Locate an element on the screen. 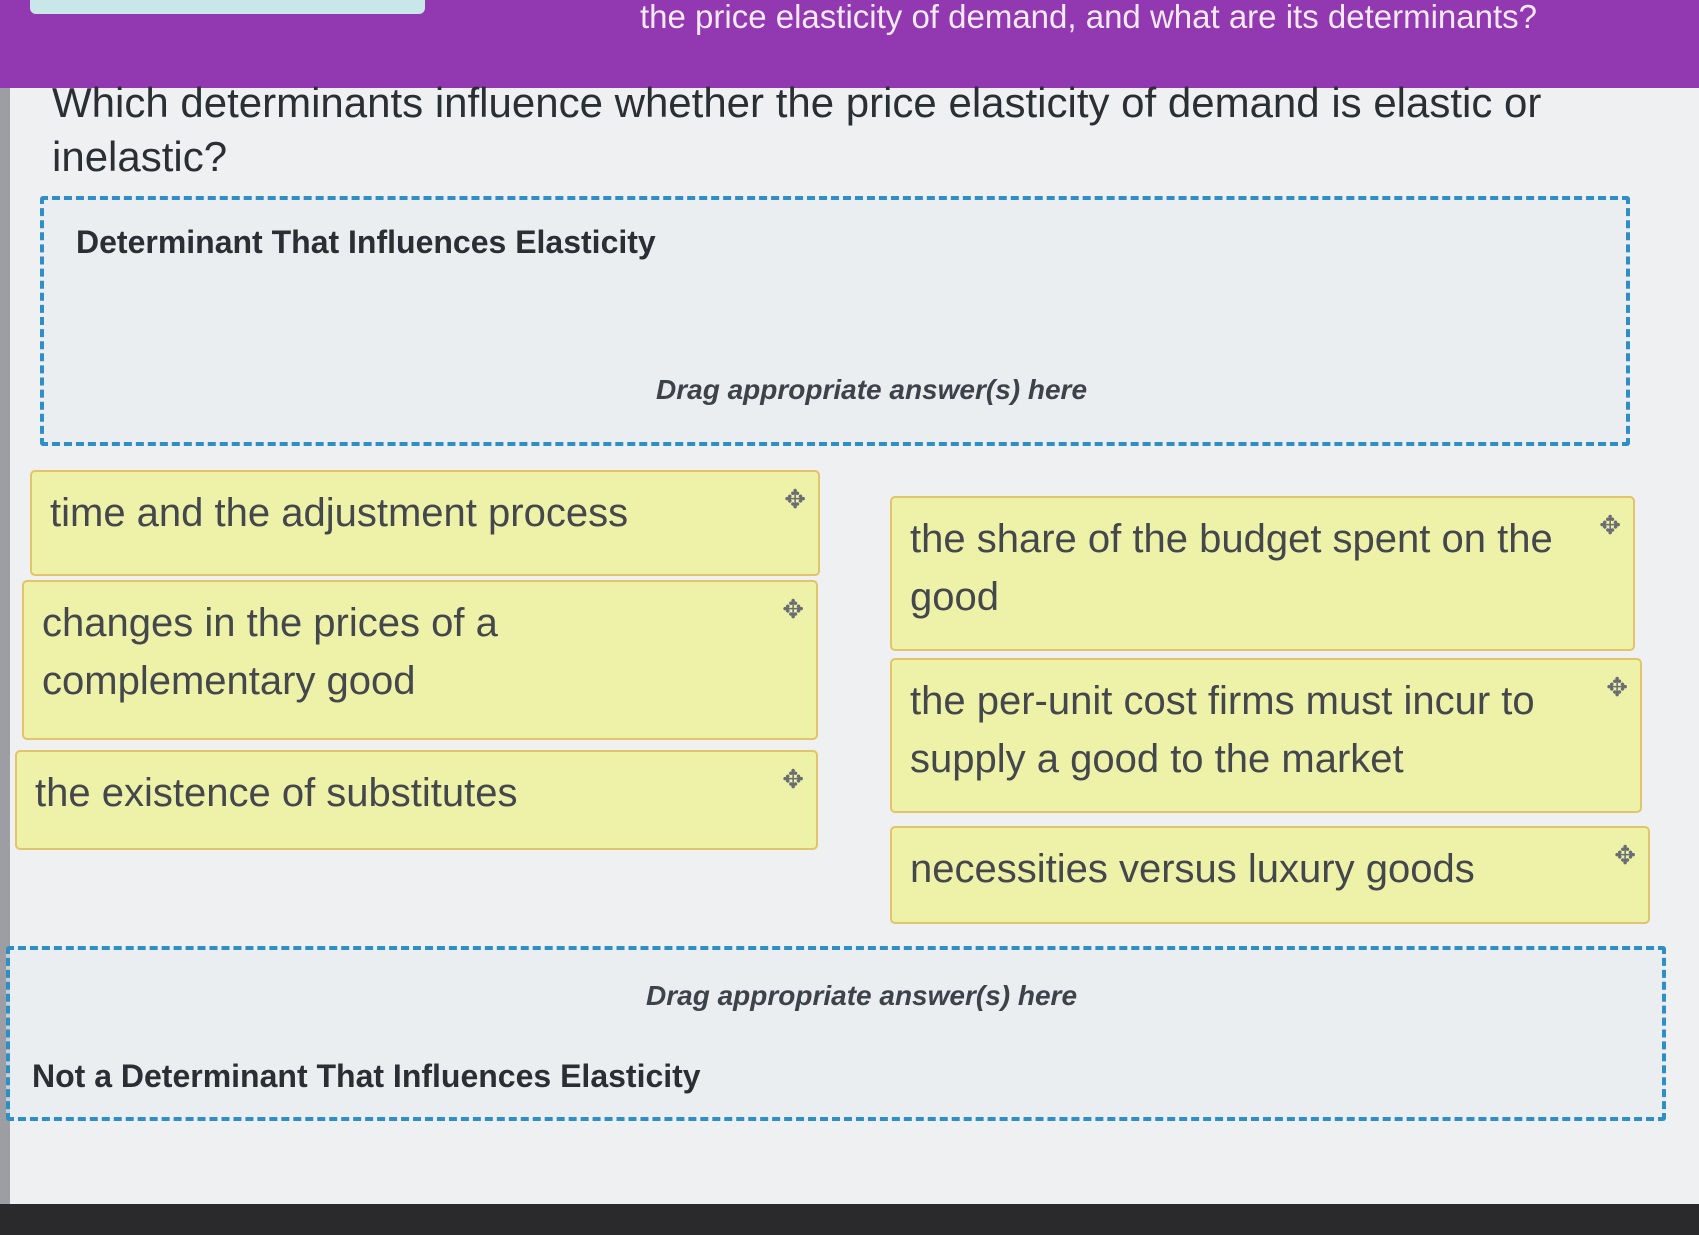  answer-chip-label: necessities versus luxury goods is located at coordinates (1192, 869).